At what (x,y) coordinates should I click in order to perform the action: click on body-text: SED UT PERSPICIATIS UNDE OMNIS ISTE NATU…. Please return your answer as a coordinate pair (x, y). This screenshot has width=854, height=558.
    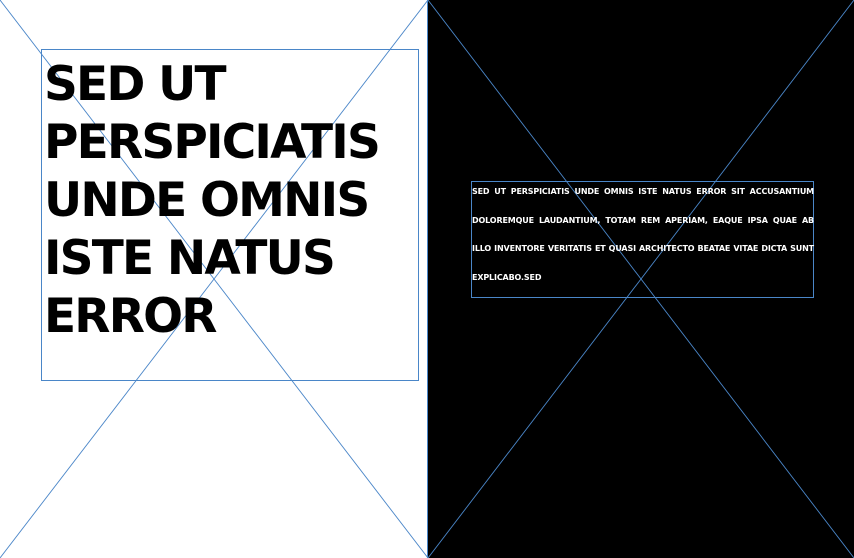
    Looking at the image, I should click on (643, 234).